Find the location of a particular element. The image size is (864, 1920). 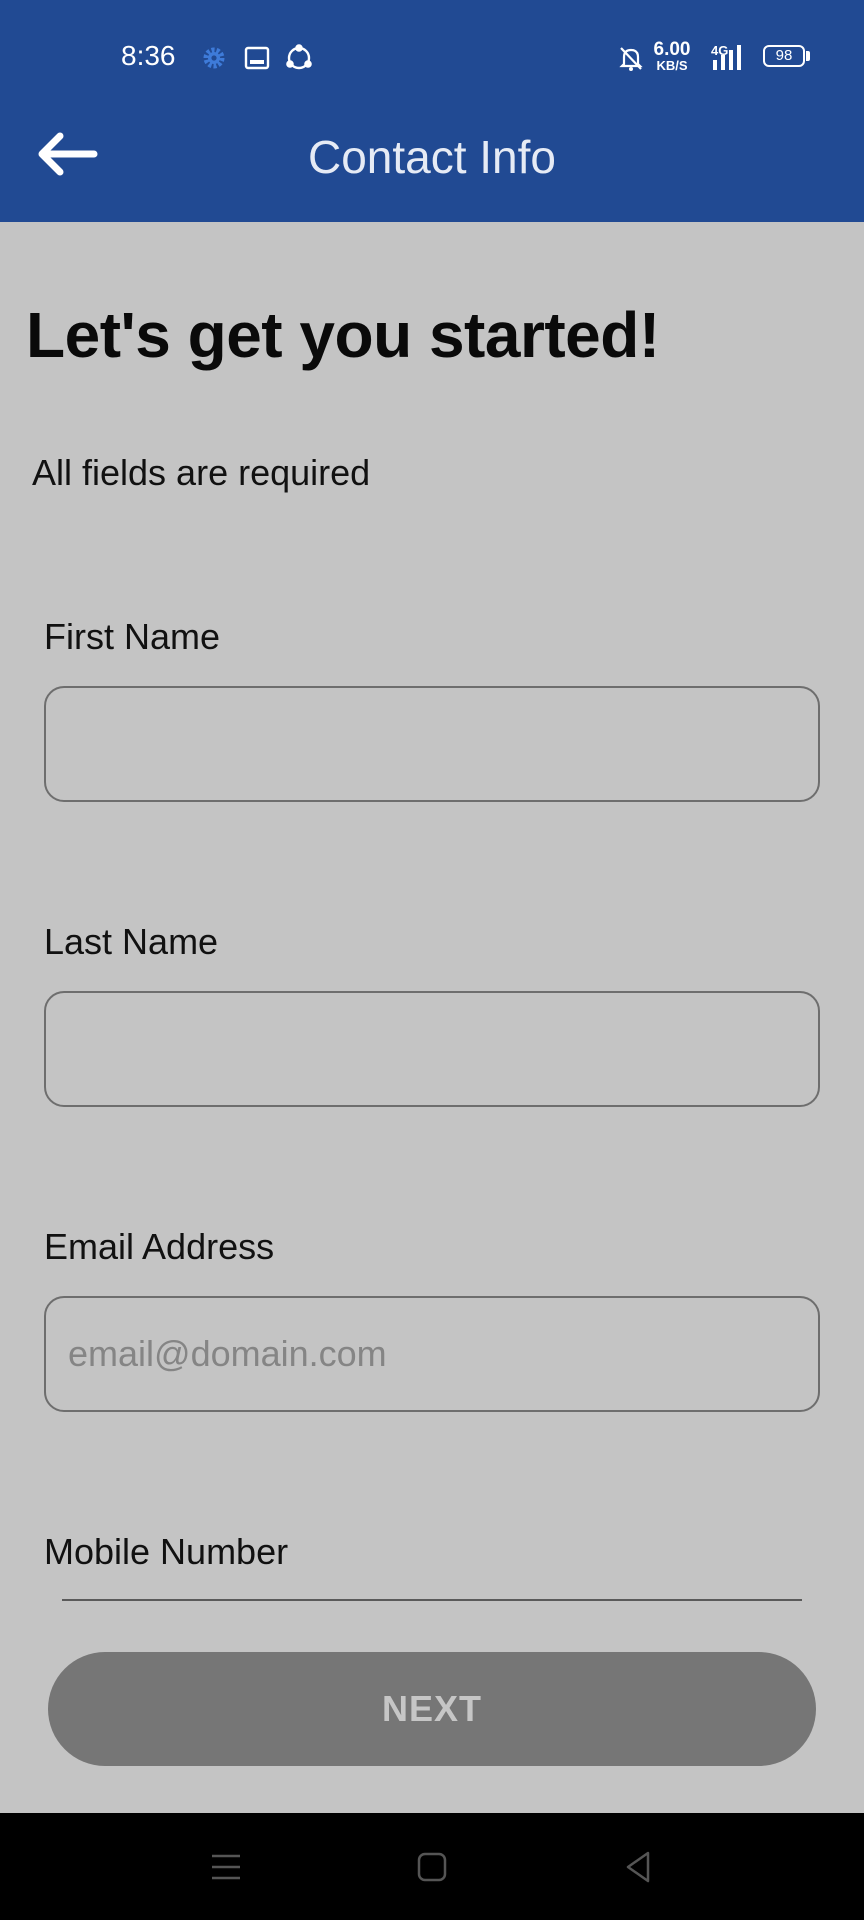

network-speed-value: 6.00 is located at coordinates (672, 49).